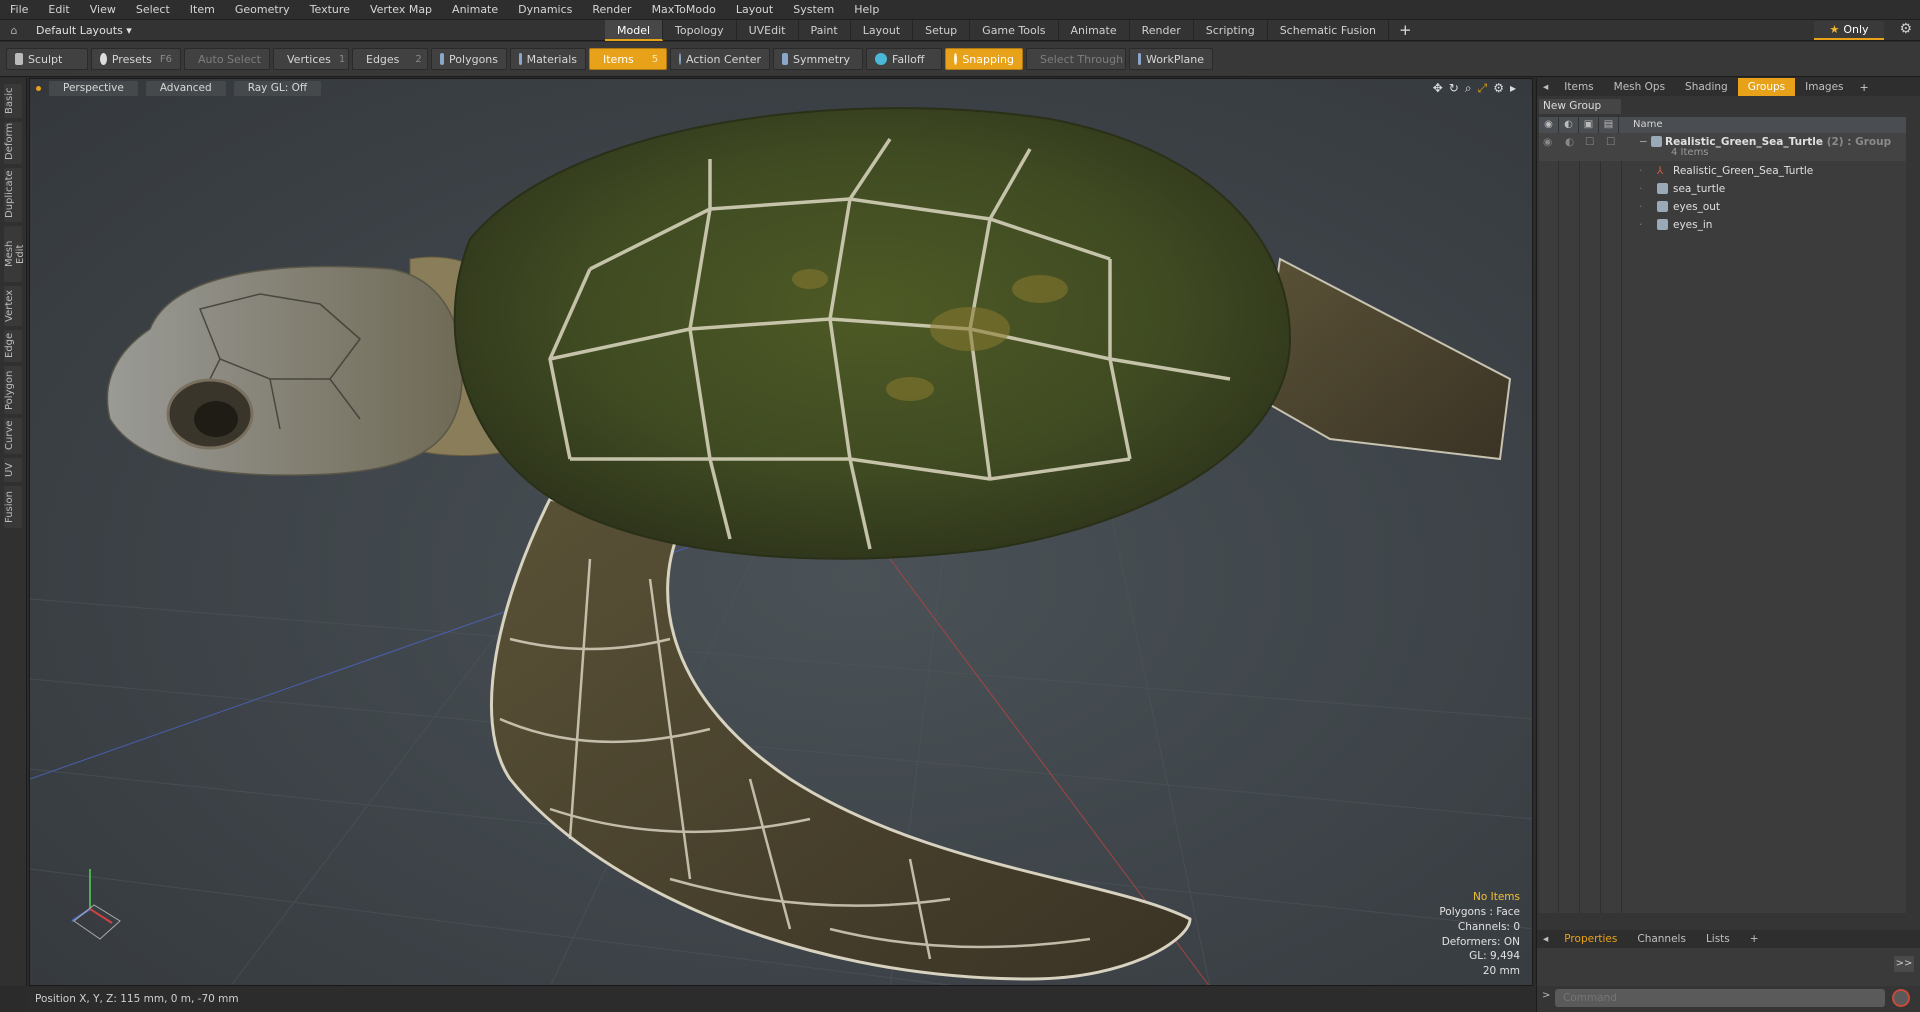 This screenshot has width=1920, height=1012. What do you see at coordinates (1589, 142) in the screenshot?
I see `group-lock-checkbox: ☐` at bounding box center [1589, 142].